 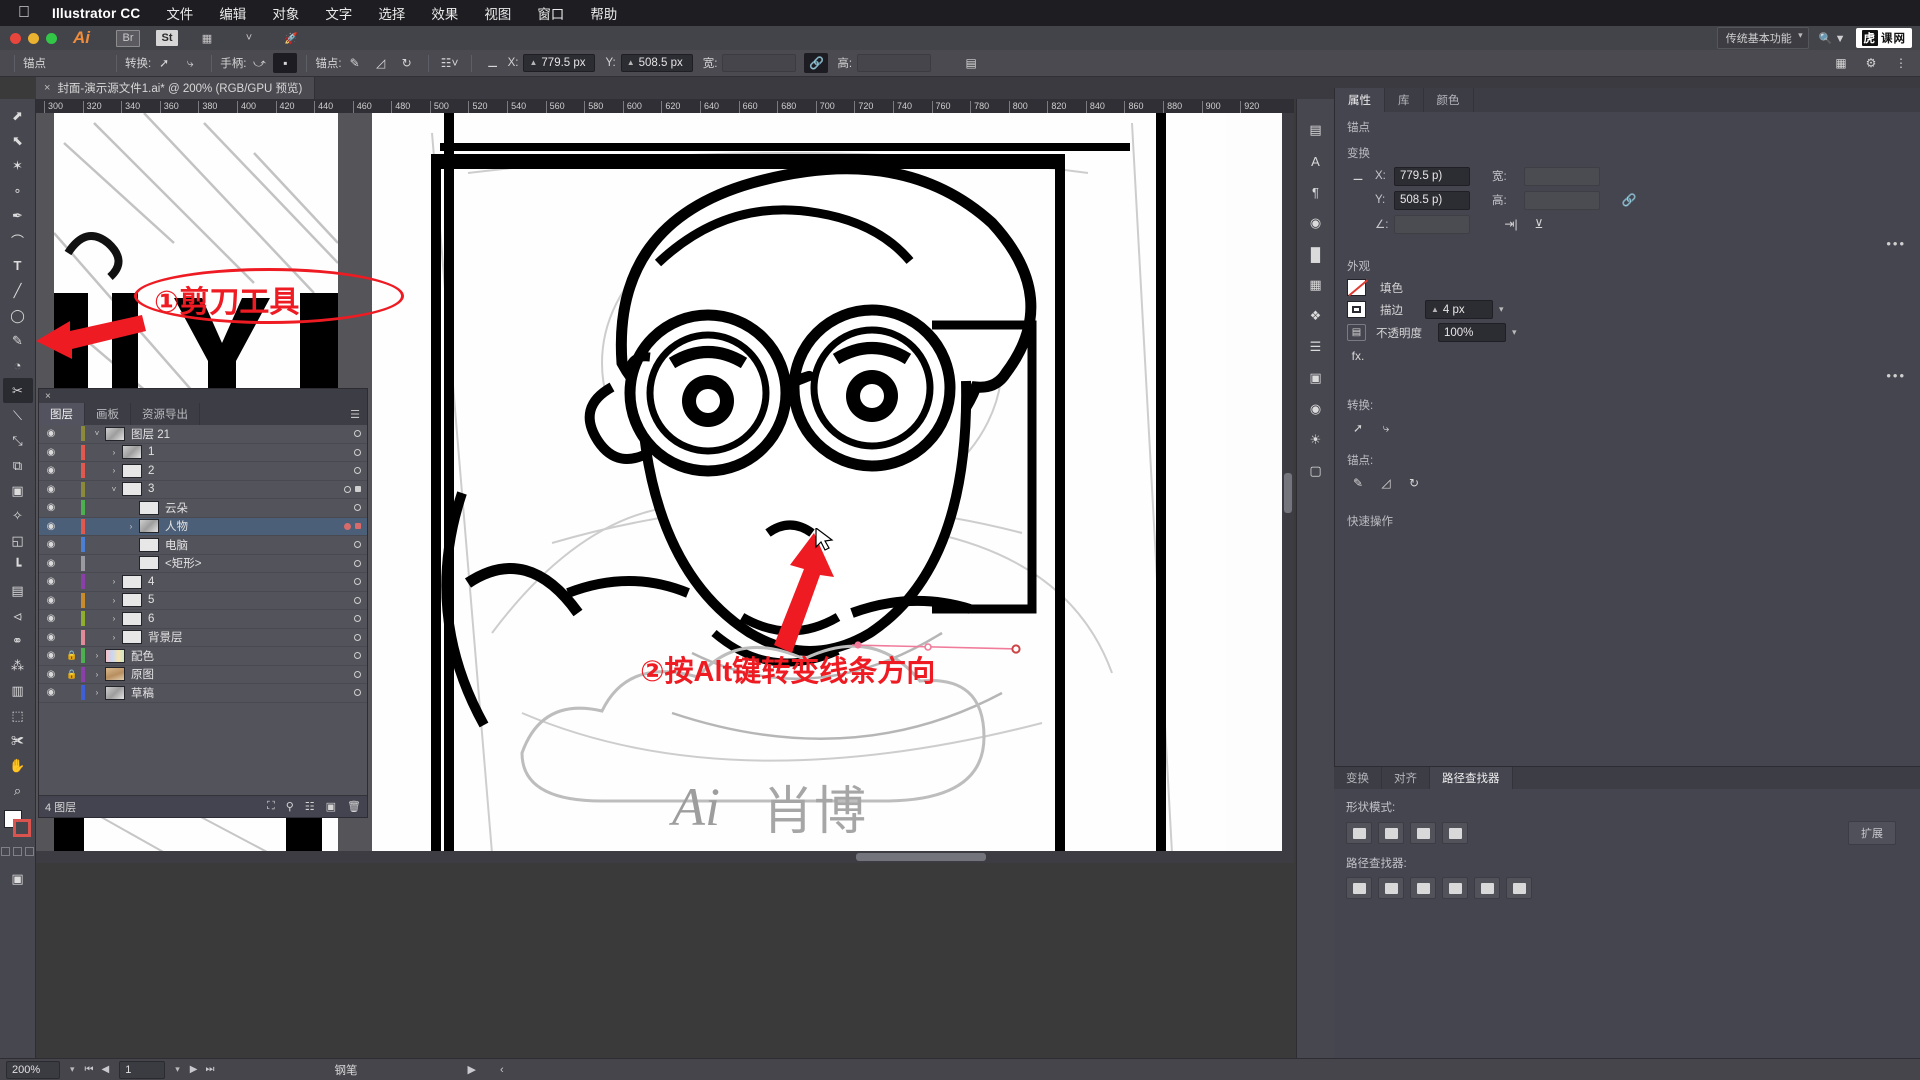 I want to click on stock-icon: St, so click(x=167, y=38).